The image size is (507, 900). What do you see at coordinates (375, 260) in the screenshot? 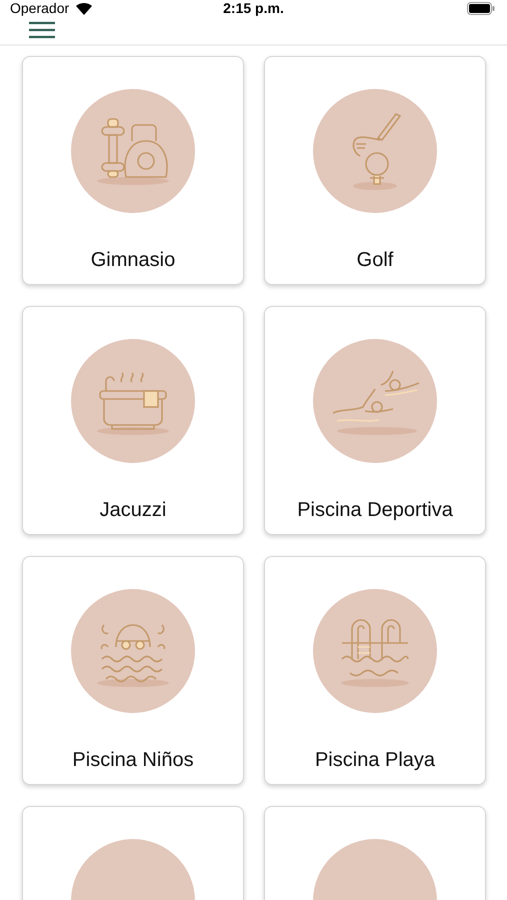
I see `facility-label: Golf` at bounding box center [375, 260].